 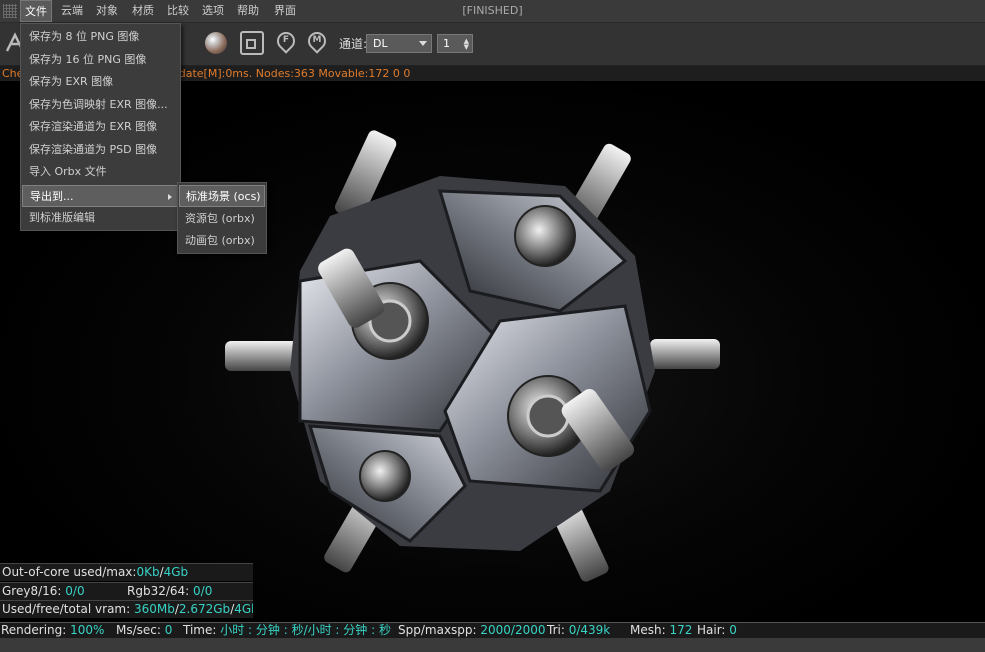 What do you see at coordinates (140, 630) in the screenshot?
I see `status-ms-label: Ms/sec:` at bounding box center [140, 630].